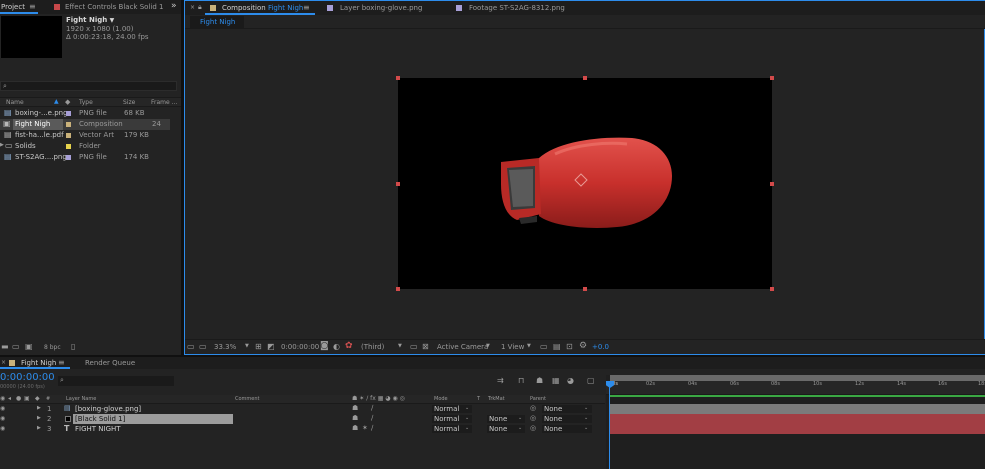 The height and width of the screenshot is (469, 985). I want to click on timeline-track-area: 00s 02s 04s 06s 08s 10s 12s 14s 16s 18s, so click(795, 422).